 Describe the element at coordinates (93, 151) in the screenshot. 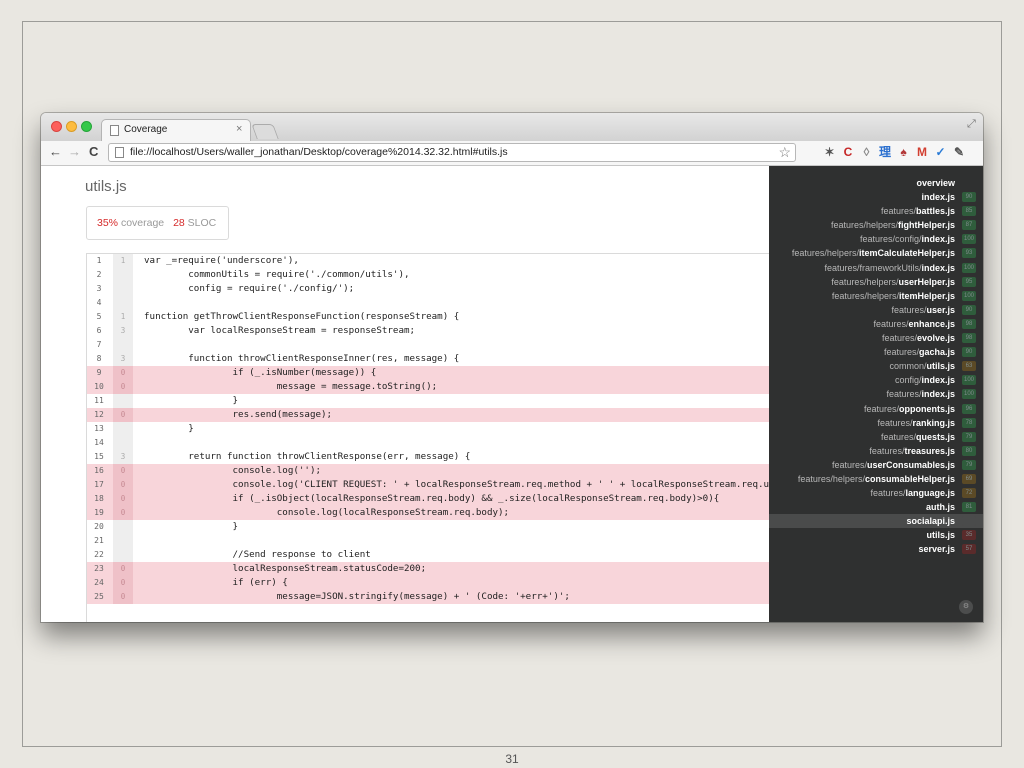

I see `reload-button: C` at that location.